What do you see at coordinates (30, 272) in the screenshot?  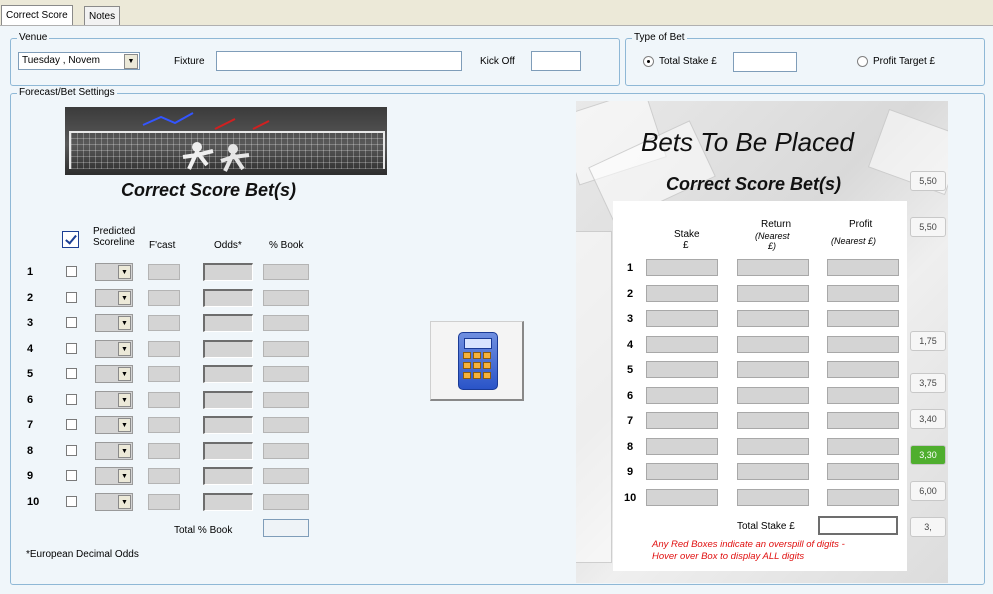 I see `forecast-row-number: 1` at bounding box center [30, 272].